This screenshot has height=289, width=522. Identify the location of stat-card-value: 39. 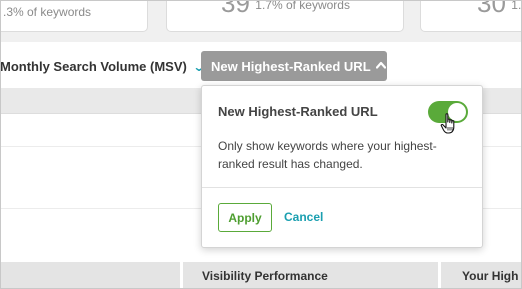
(235, 9).